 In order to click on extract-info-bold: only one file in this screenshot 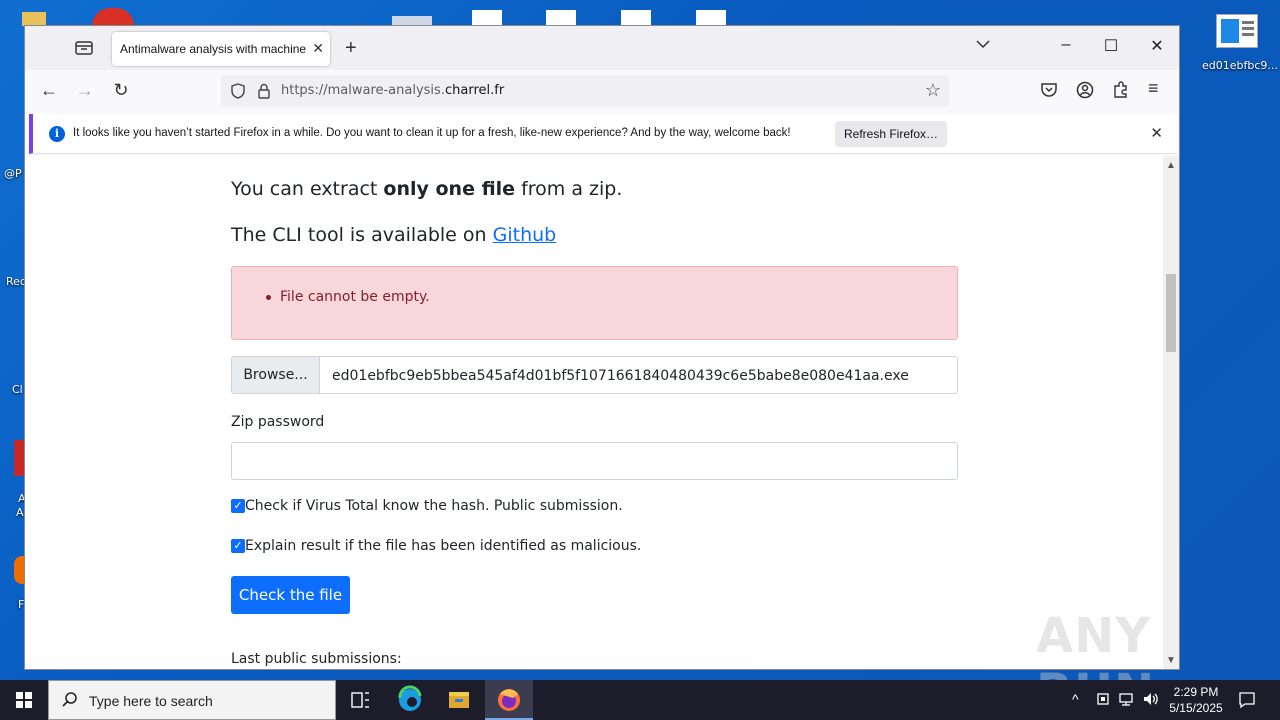, I will do `click(449, 189)`.